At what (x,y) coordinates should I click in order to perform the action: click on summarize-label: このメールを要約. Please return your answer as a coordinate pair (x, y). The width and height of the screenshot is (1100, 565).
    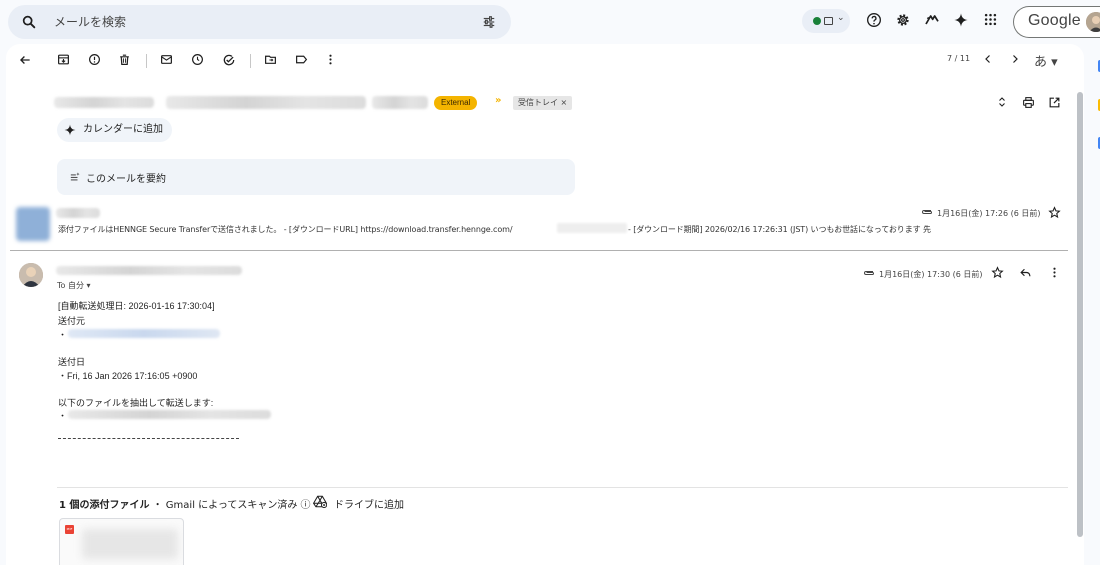
    Looking at the image, I should click on (126, 179).